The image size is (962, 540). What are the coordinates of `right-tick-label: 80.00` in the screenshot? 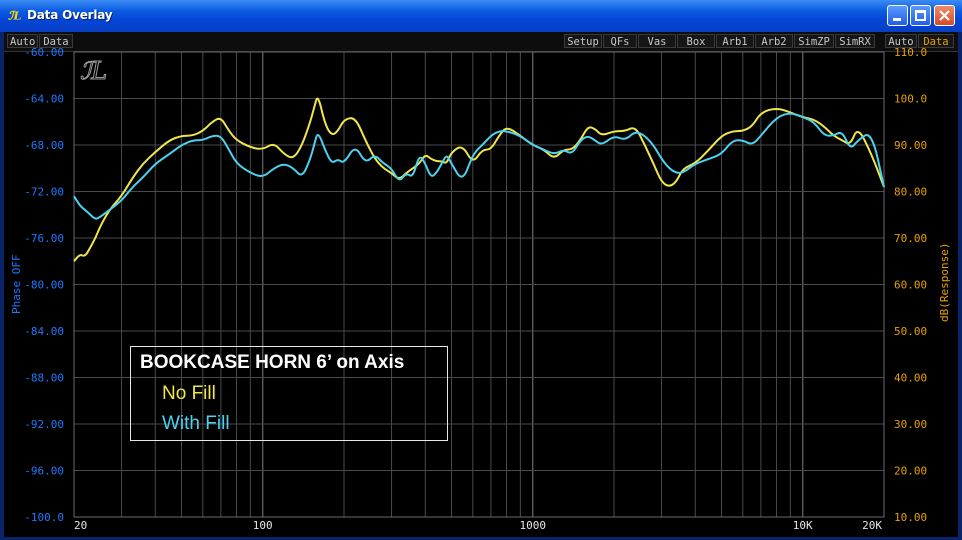 It's located at (910, 192).